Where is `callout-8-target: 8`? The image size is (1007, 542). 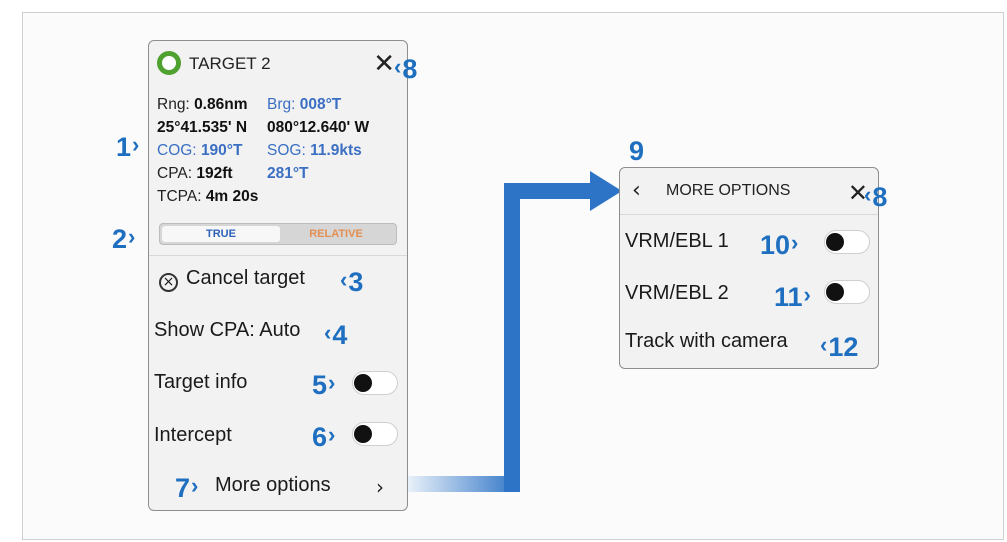 callout-8-target: 8 is located at coordinates (405, 70).